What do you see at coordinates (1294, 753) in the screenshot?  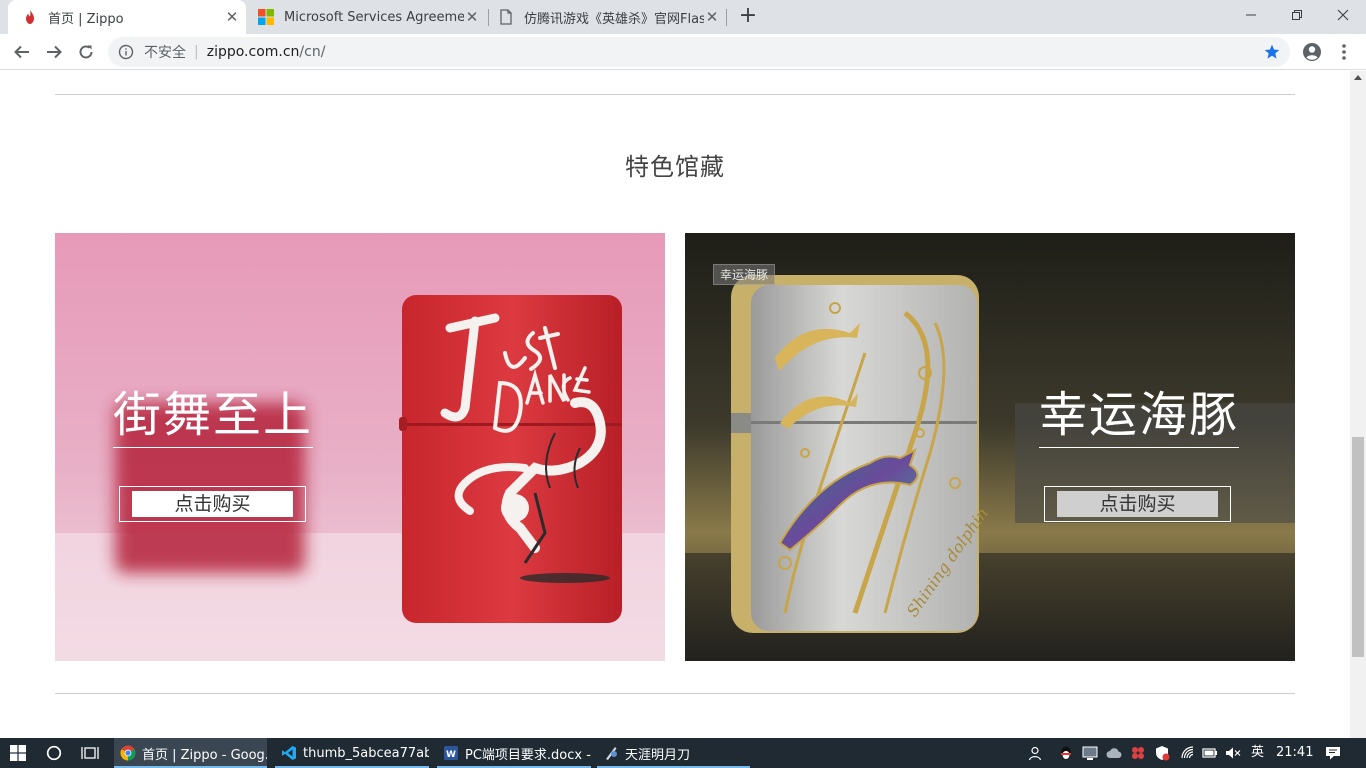 I see `system-clock: 21:41` at bounding box center [1294, 753].